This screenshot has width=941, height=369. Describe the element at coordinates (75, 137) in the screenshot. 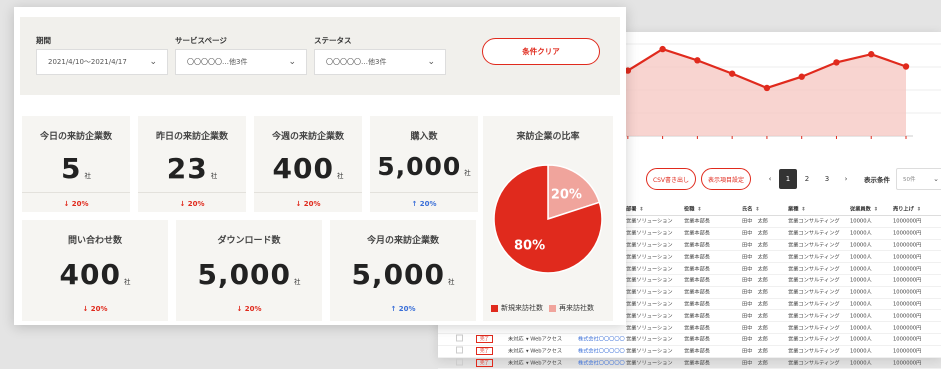

I see `kpi-title: 今日の来訪企業数` at that location.